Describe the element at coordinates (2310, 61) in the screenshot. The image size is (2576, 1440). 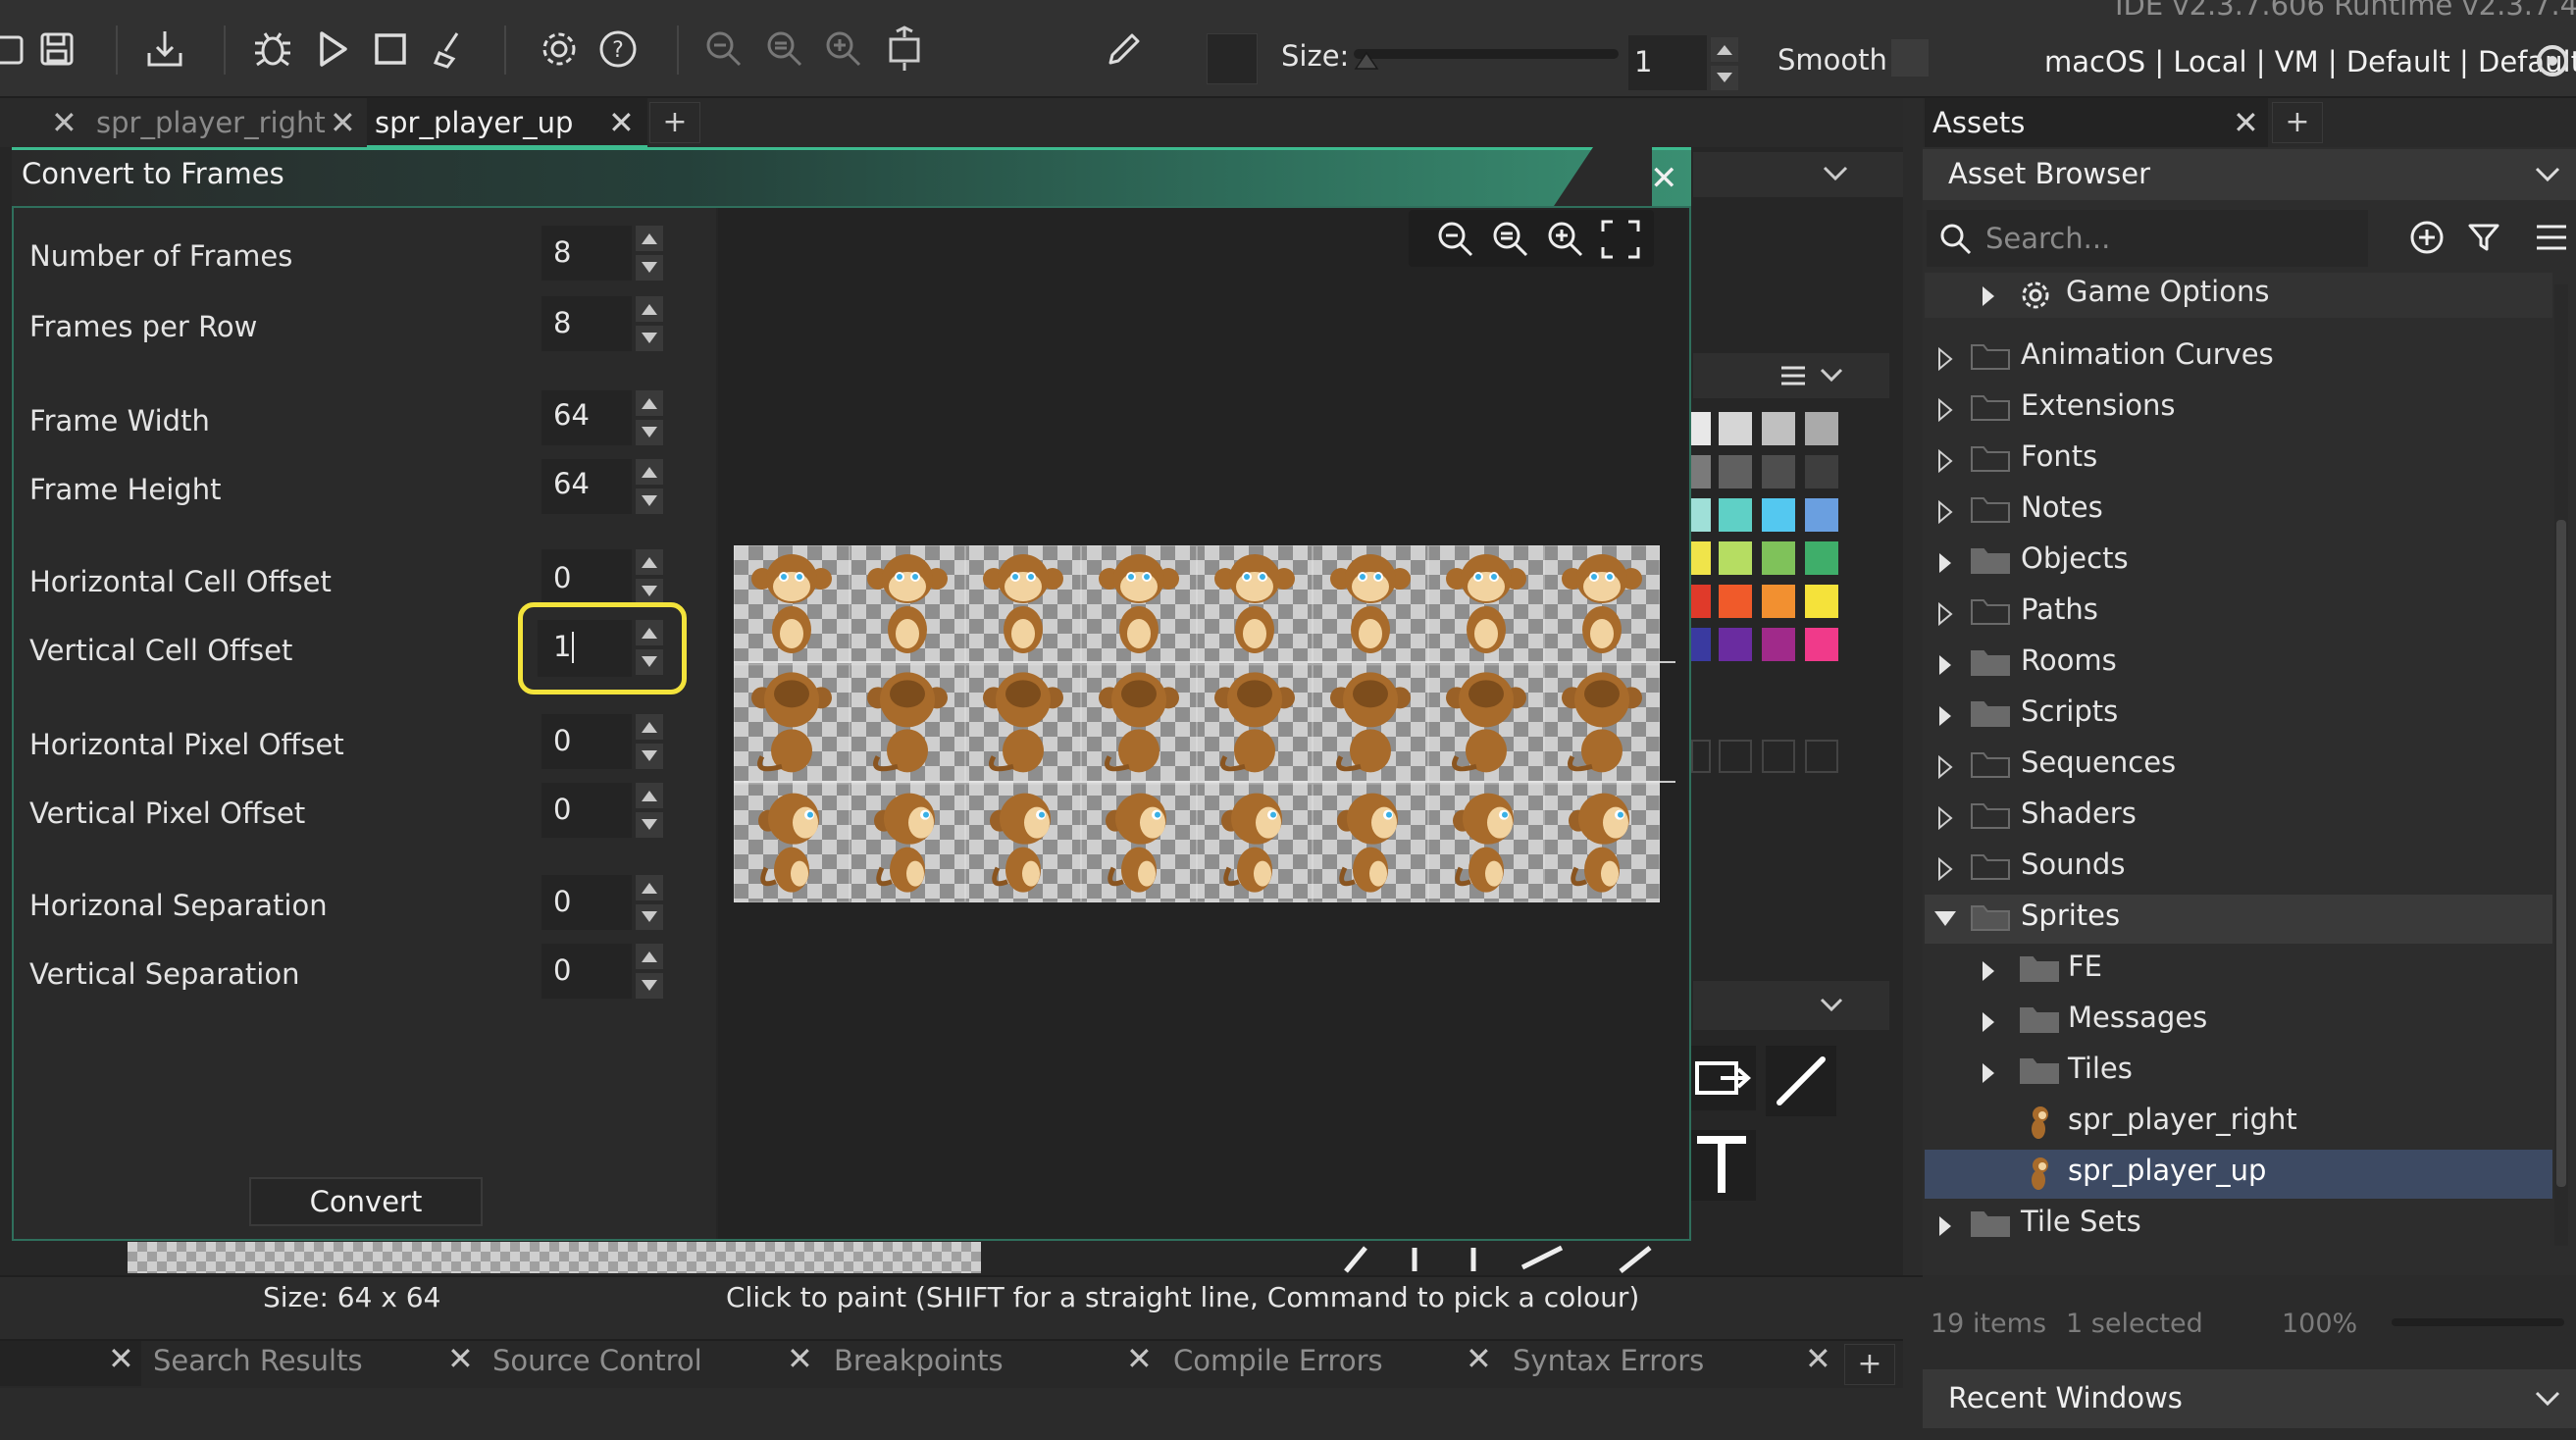
I see `target-config: macOS | Local | VM | Default | Default` at that location.